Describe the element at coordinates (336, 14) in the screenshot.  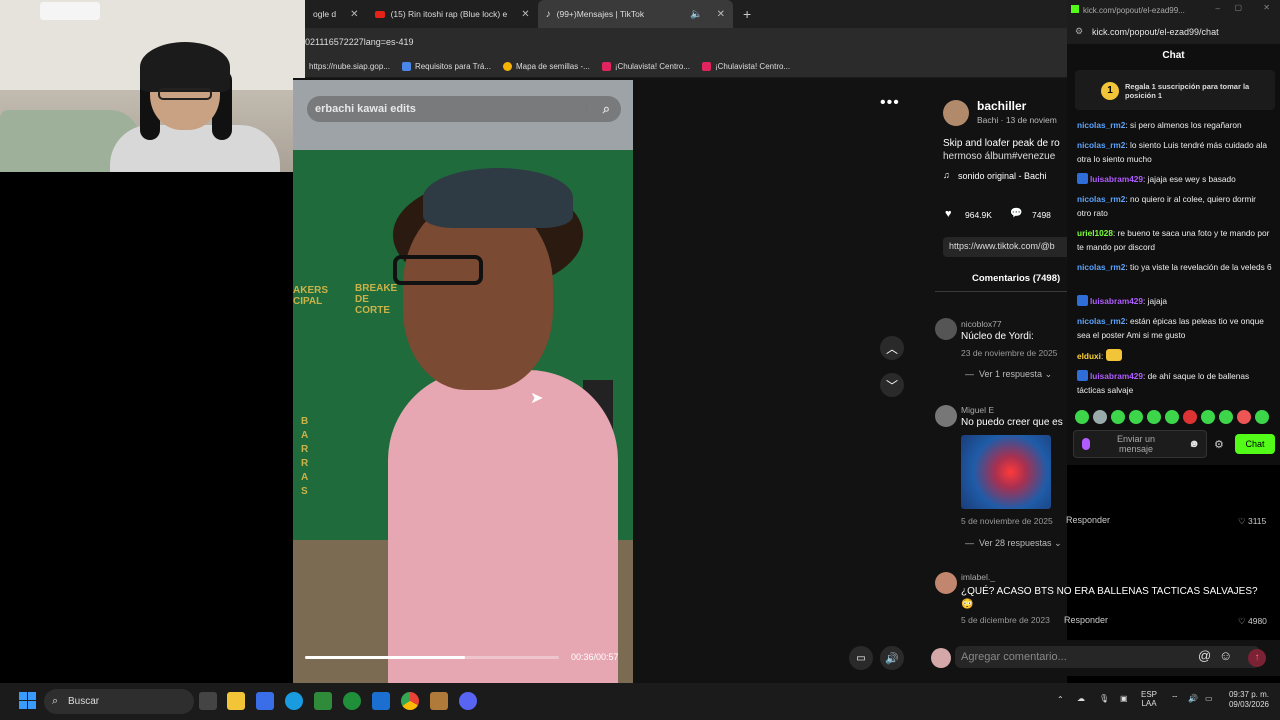
I see `tab-google: ogle d ✕` at that location.